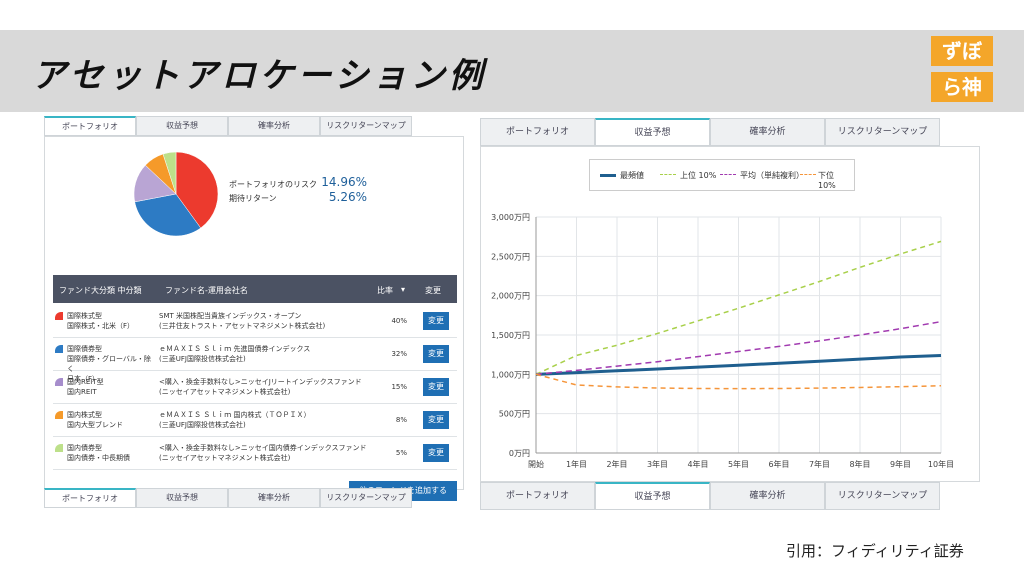 The image size is (1024, 576). Describe the element at coordinates (269, 354) in the screenshot. I see `fund-cell: ｅＭＡＸＩＳ Ｓｌｉｍ 先進国債券インデックス (三菱UFJ国際投信株式会社)` at that location.